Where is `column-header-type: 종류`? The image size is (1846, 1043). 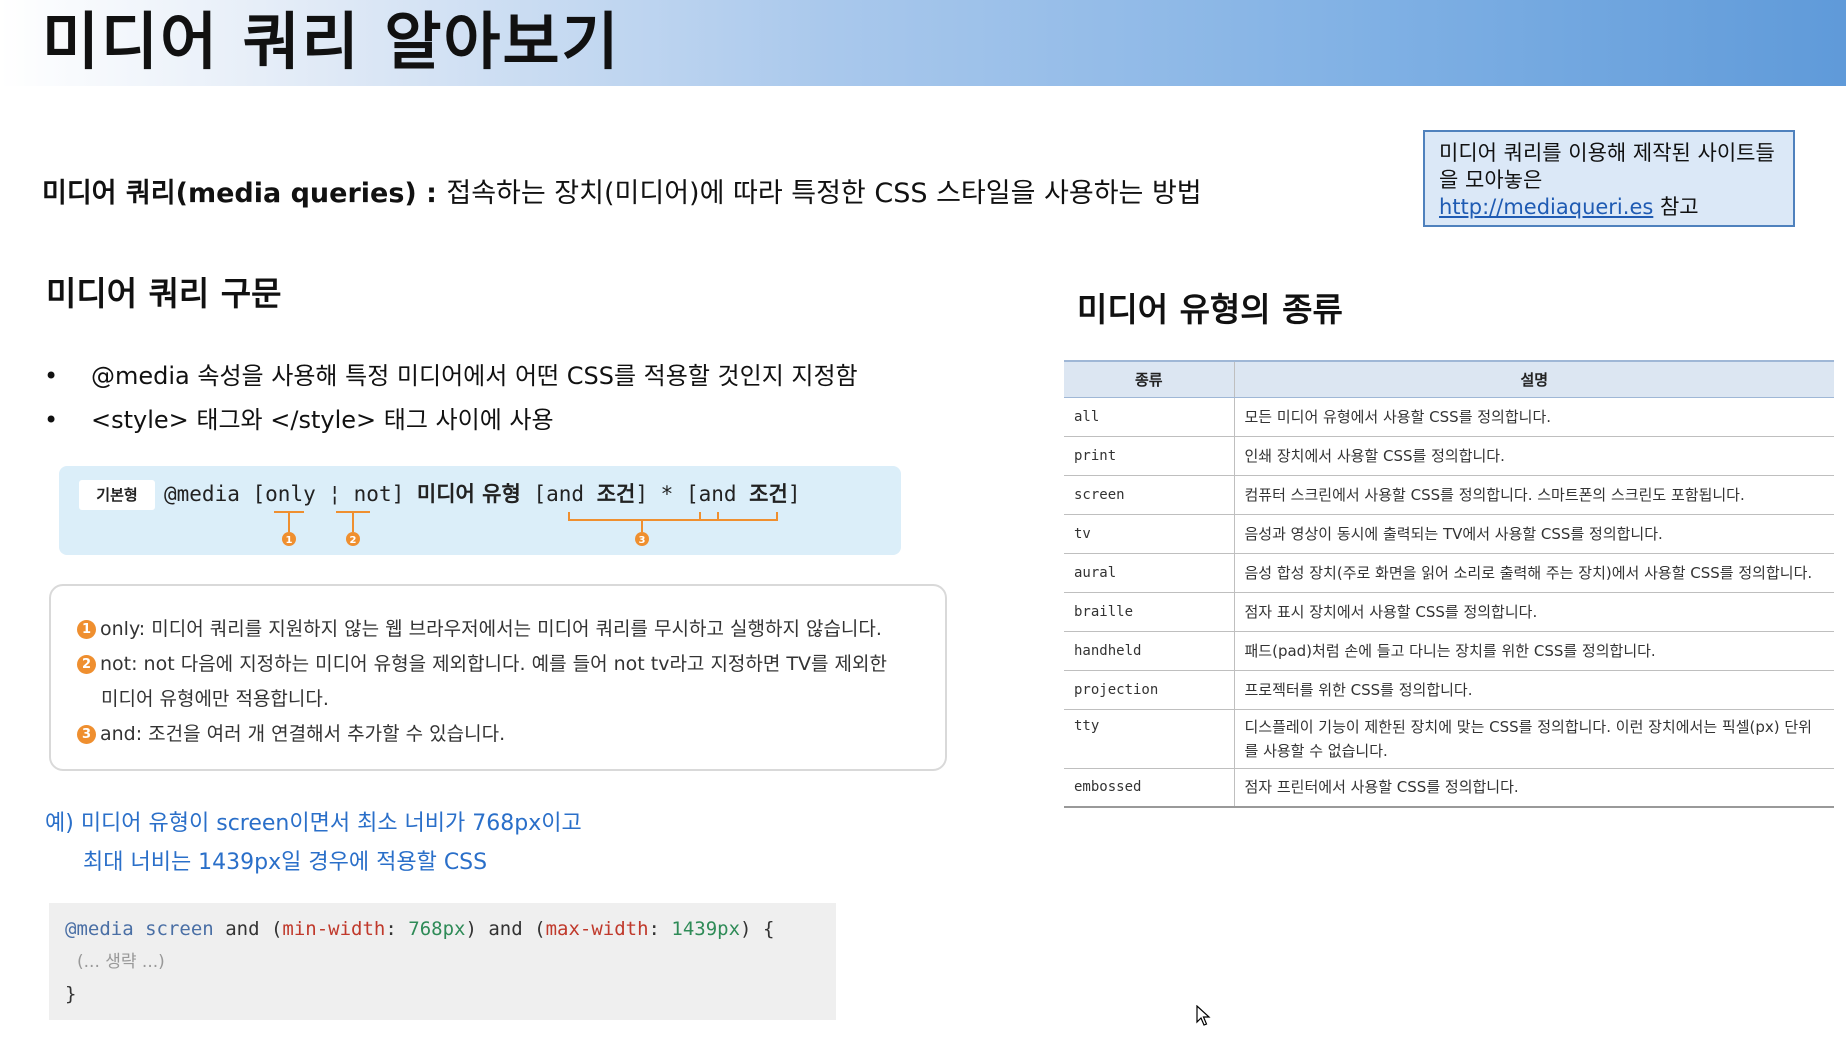
column-header-type: 종류 is located at coordinates (1149, 379).